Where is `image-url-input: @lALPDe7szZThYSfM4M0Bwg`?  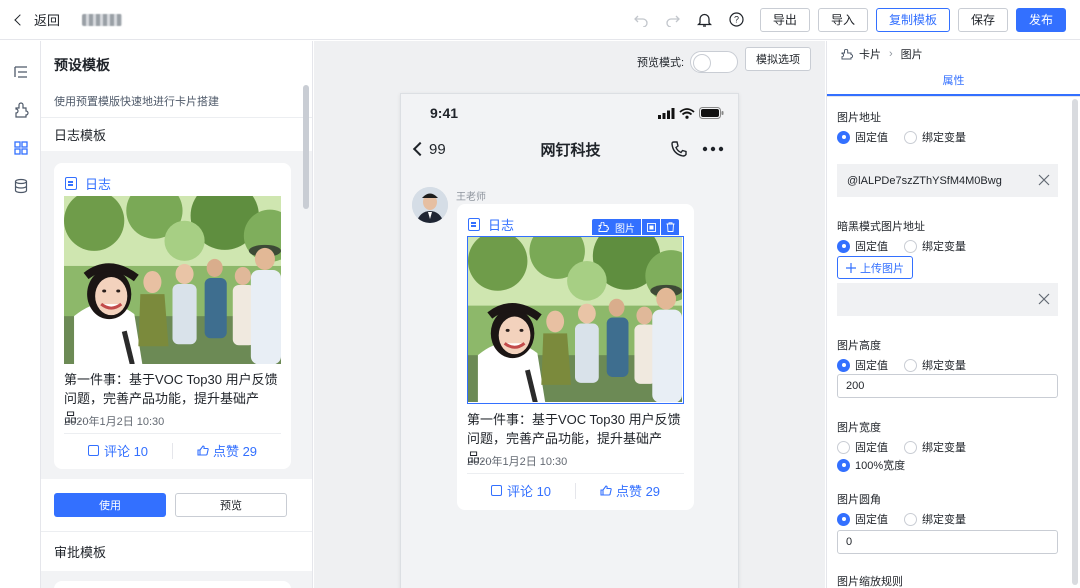 image-url-input: @lALPDe7szZThYSfM4M0Bwg is located at coordinates (947, 180).